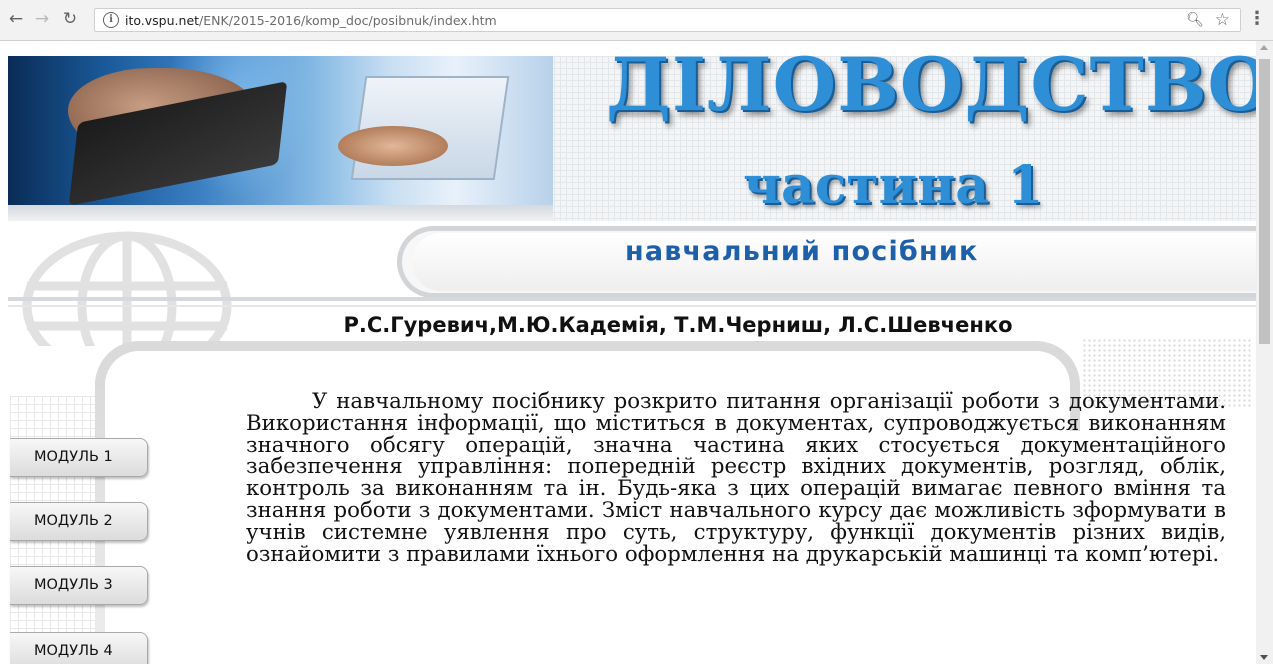 This screenshot has width=1273, height=664. What do you see at coordinates (1264, 657) in the screenshot?
I see `scroll-down-arrow-icon` at bounding box center [1264, 657].